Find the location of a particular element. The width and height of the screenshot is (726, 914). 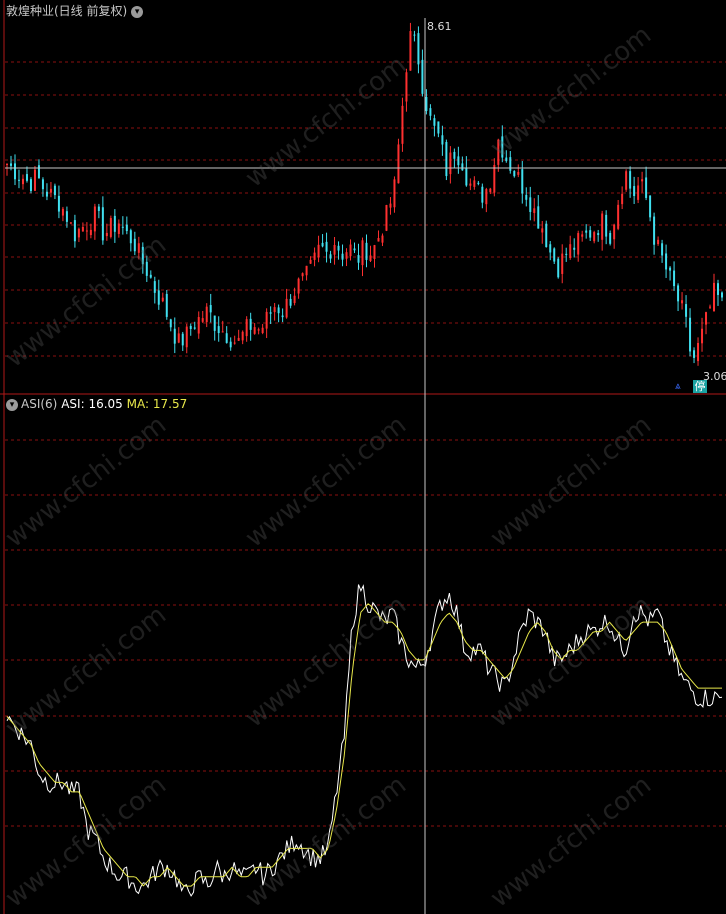

indicator-name: ASI(6) is located at coordinates (39, 404).